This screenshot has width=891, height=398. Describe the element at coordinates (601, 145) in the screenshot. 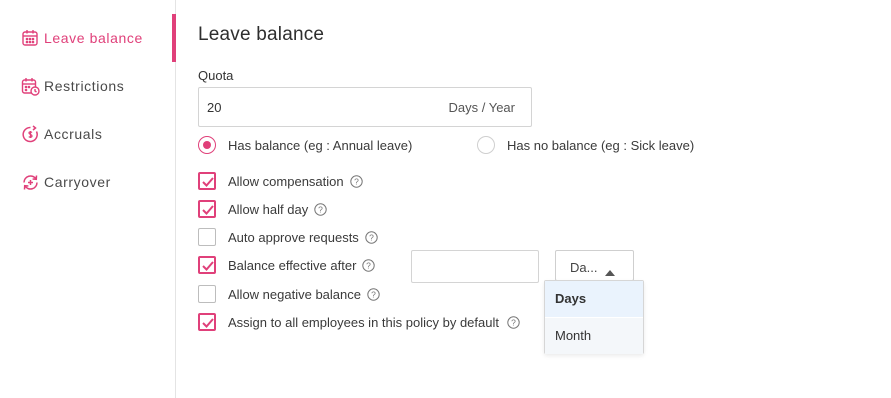

I see `has-no-balance-label: Has no balance (eg : Sick leave)` at that location.